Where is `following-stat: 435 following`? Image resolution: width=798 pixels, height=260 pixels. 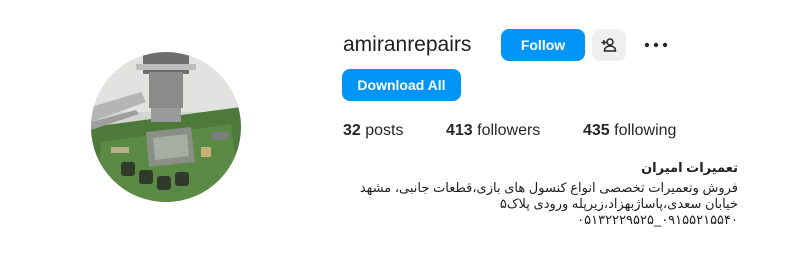
following-stat: 435 following is located at coordinates (629, 131).